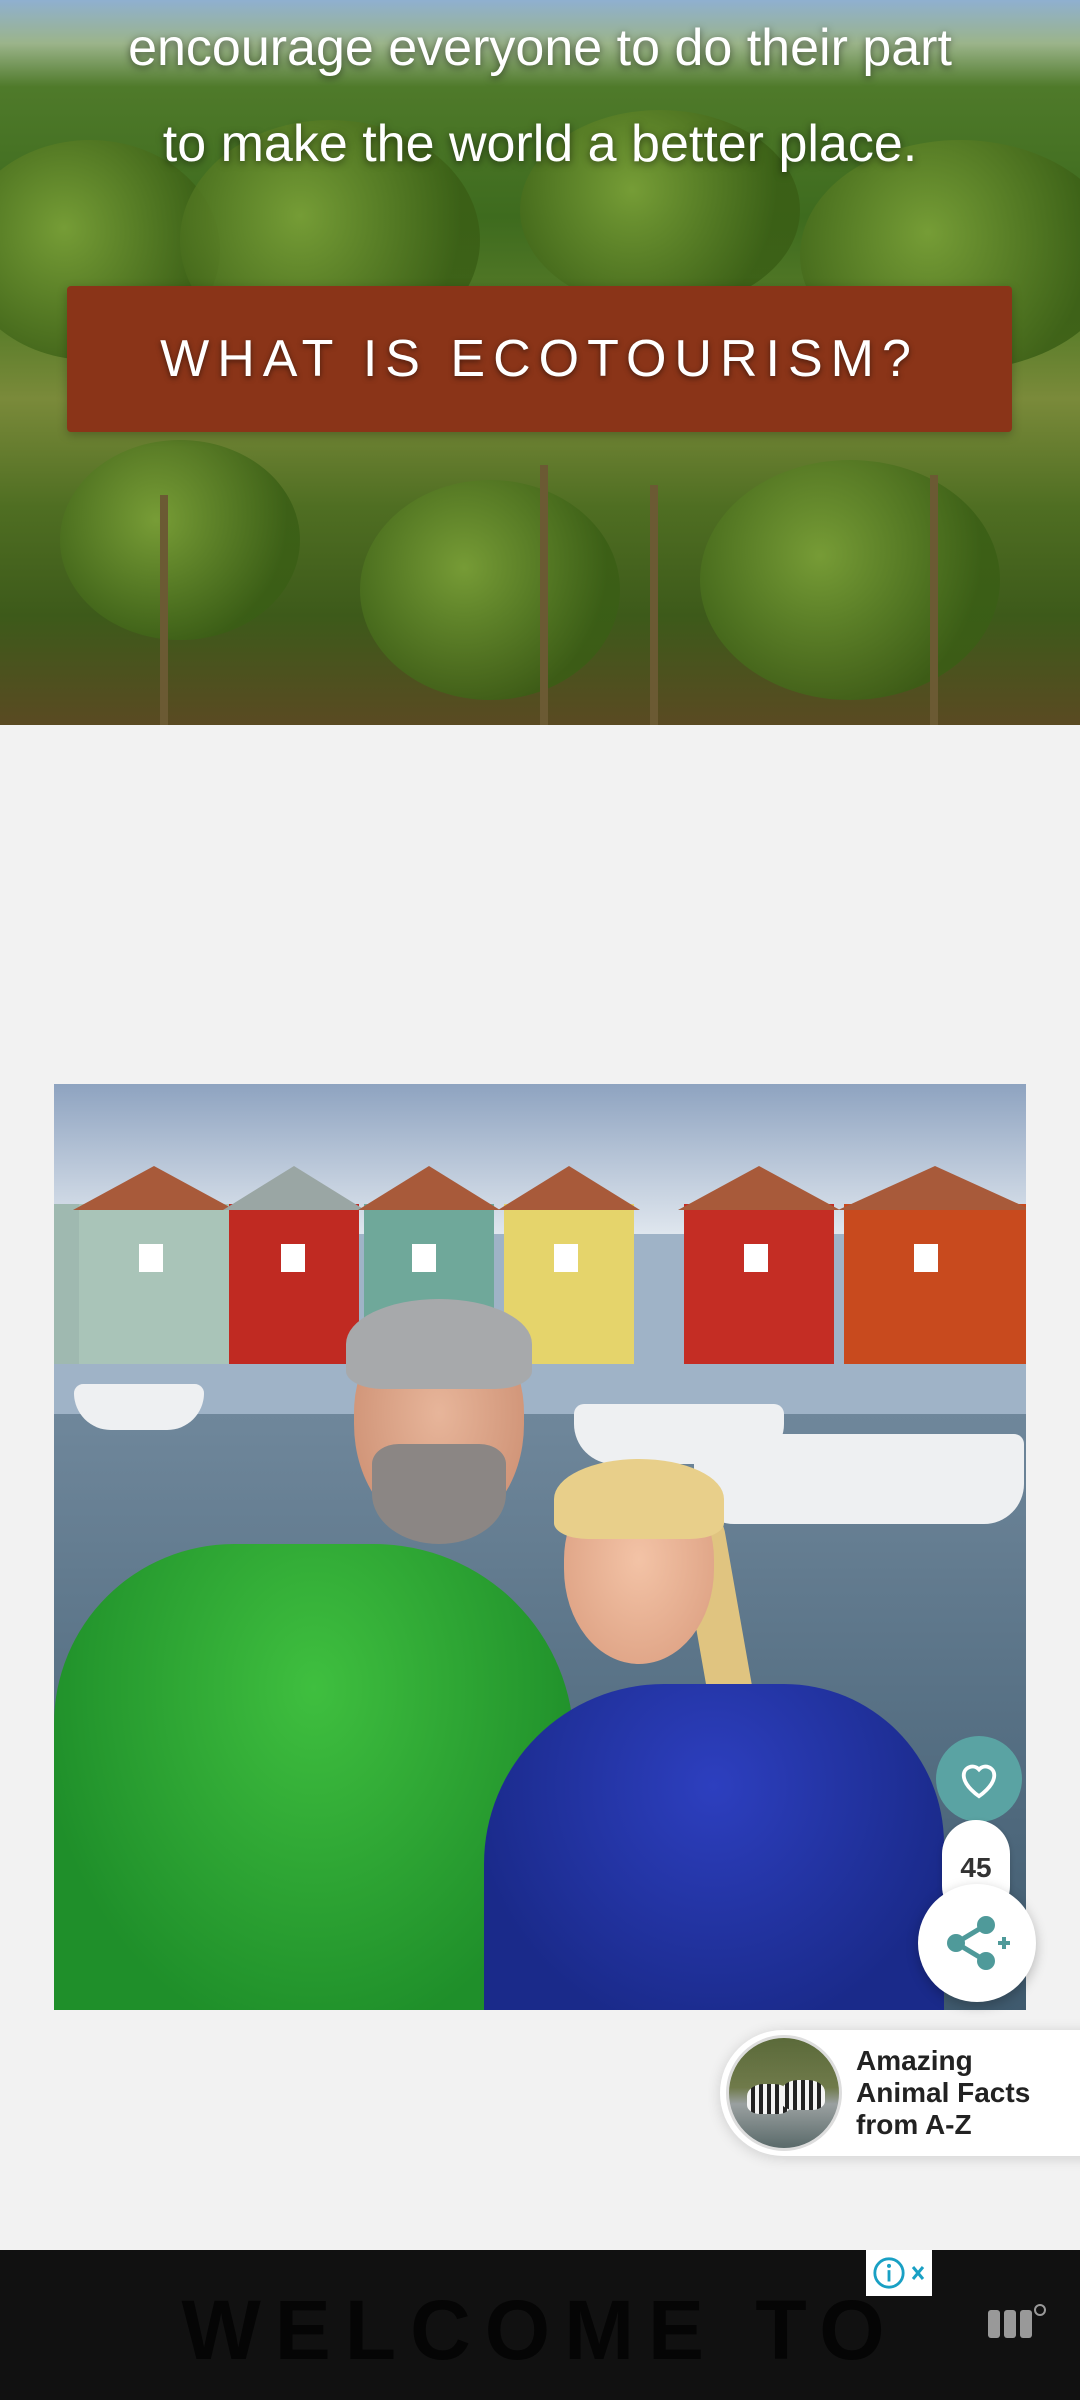 This screenshot has height=2400, width=1080. Describe the element at coordinates (979, 1781) in the screenshot. I see `heart-icon` at that location.